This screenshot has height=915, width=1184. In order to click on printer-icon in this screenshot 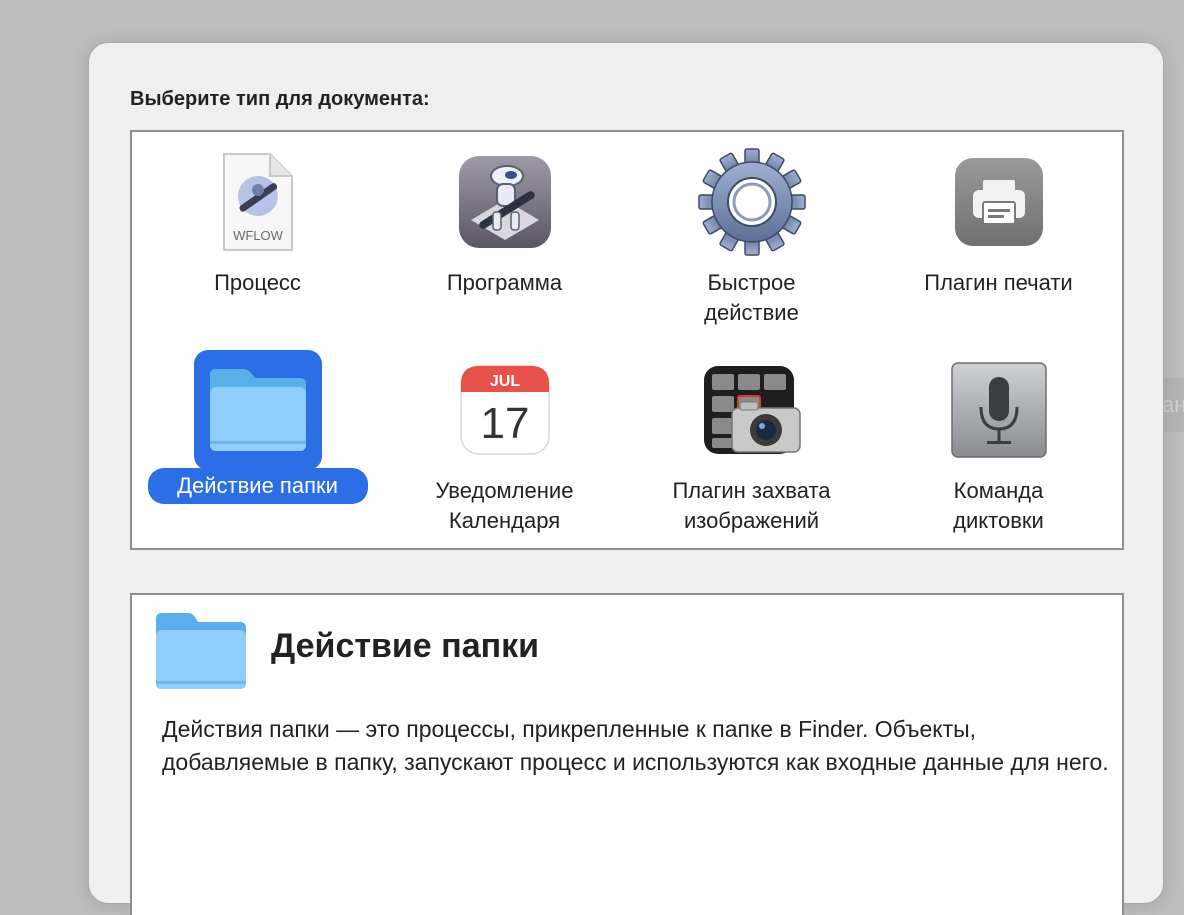, I will do `click(999, 202)`.